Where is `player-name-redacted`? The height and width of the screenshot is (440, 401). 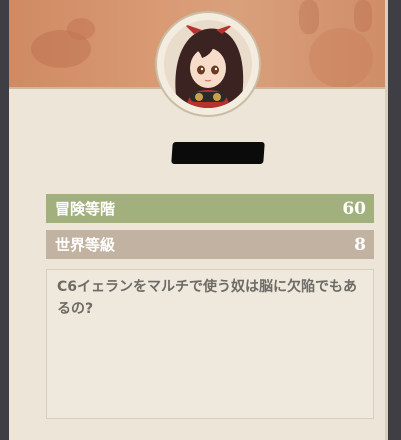 player-name-redacted is located at coordinates (218, 153).